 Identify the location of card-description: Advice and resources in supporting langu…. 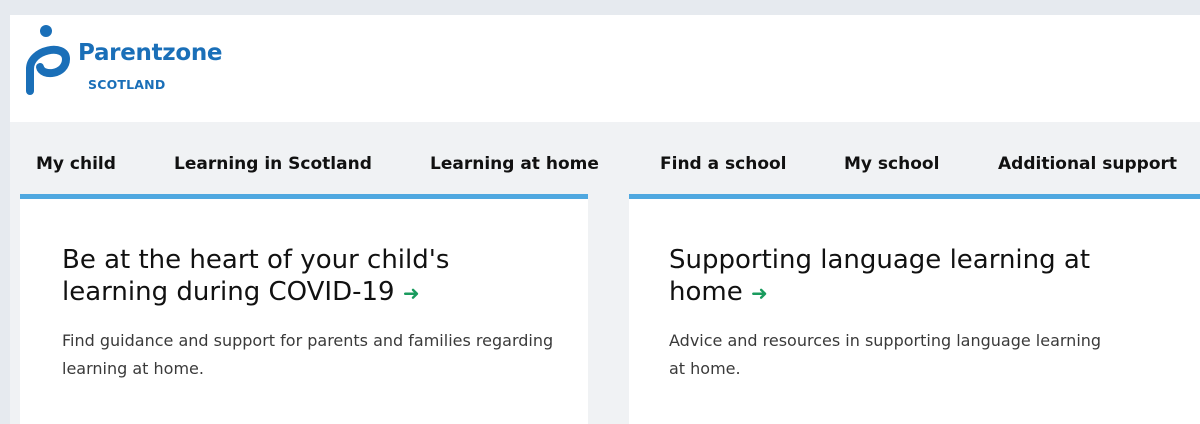
(885, 354).